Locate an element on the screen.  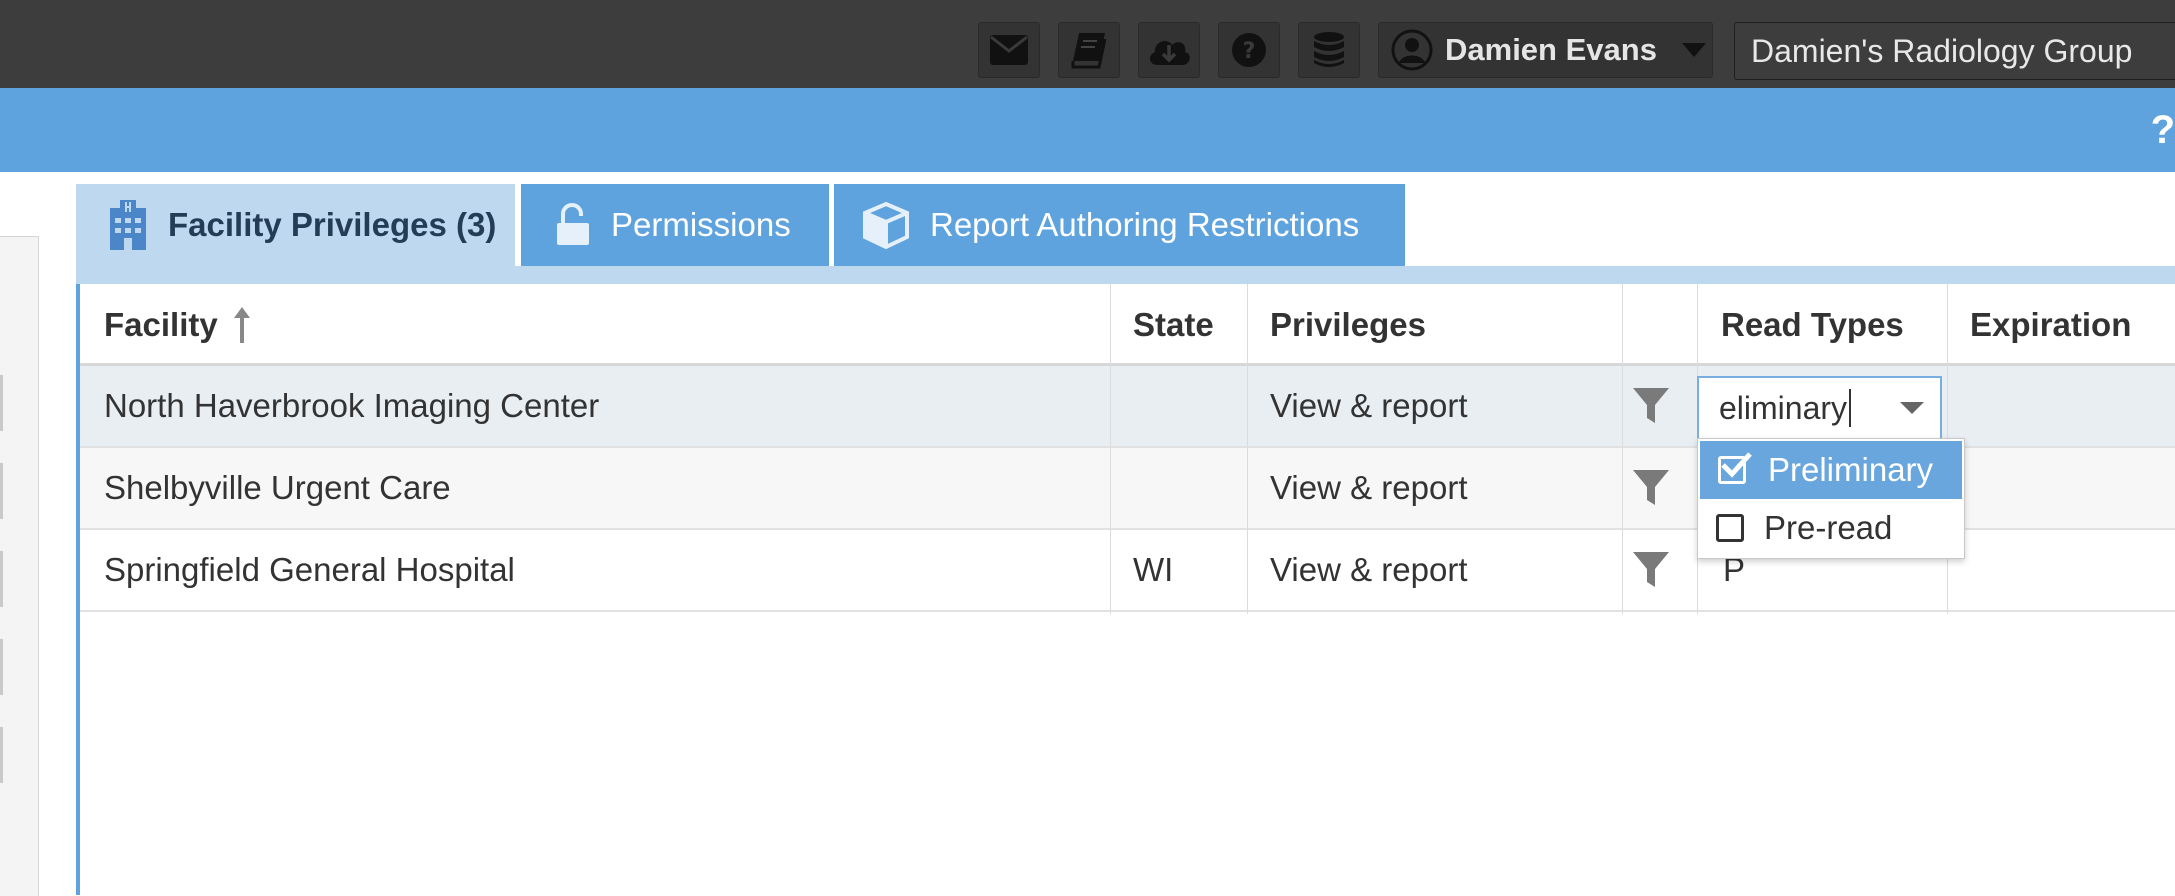
option-preliminary: Preliminary is located at coordinates (1831, 470).